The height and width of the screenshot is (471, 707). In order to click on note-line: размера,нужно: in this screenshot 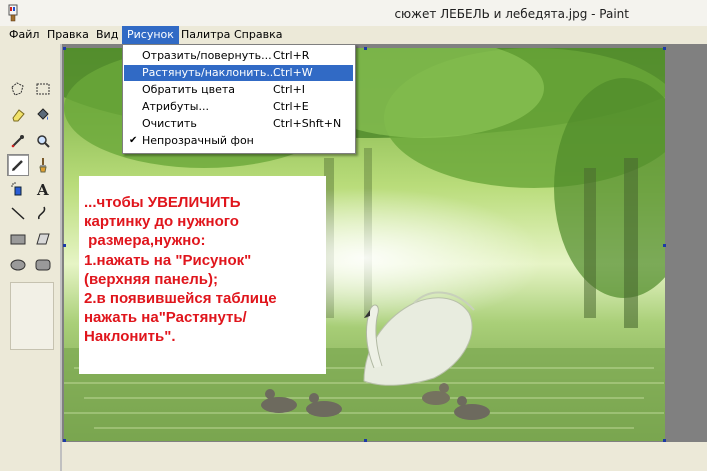, I will do `click(145, 240)`.